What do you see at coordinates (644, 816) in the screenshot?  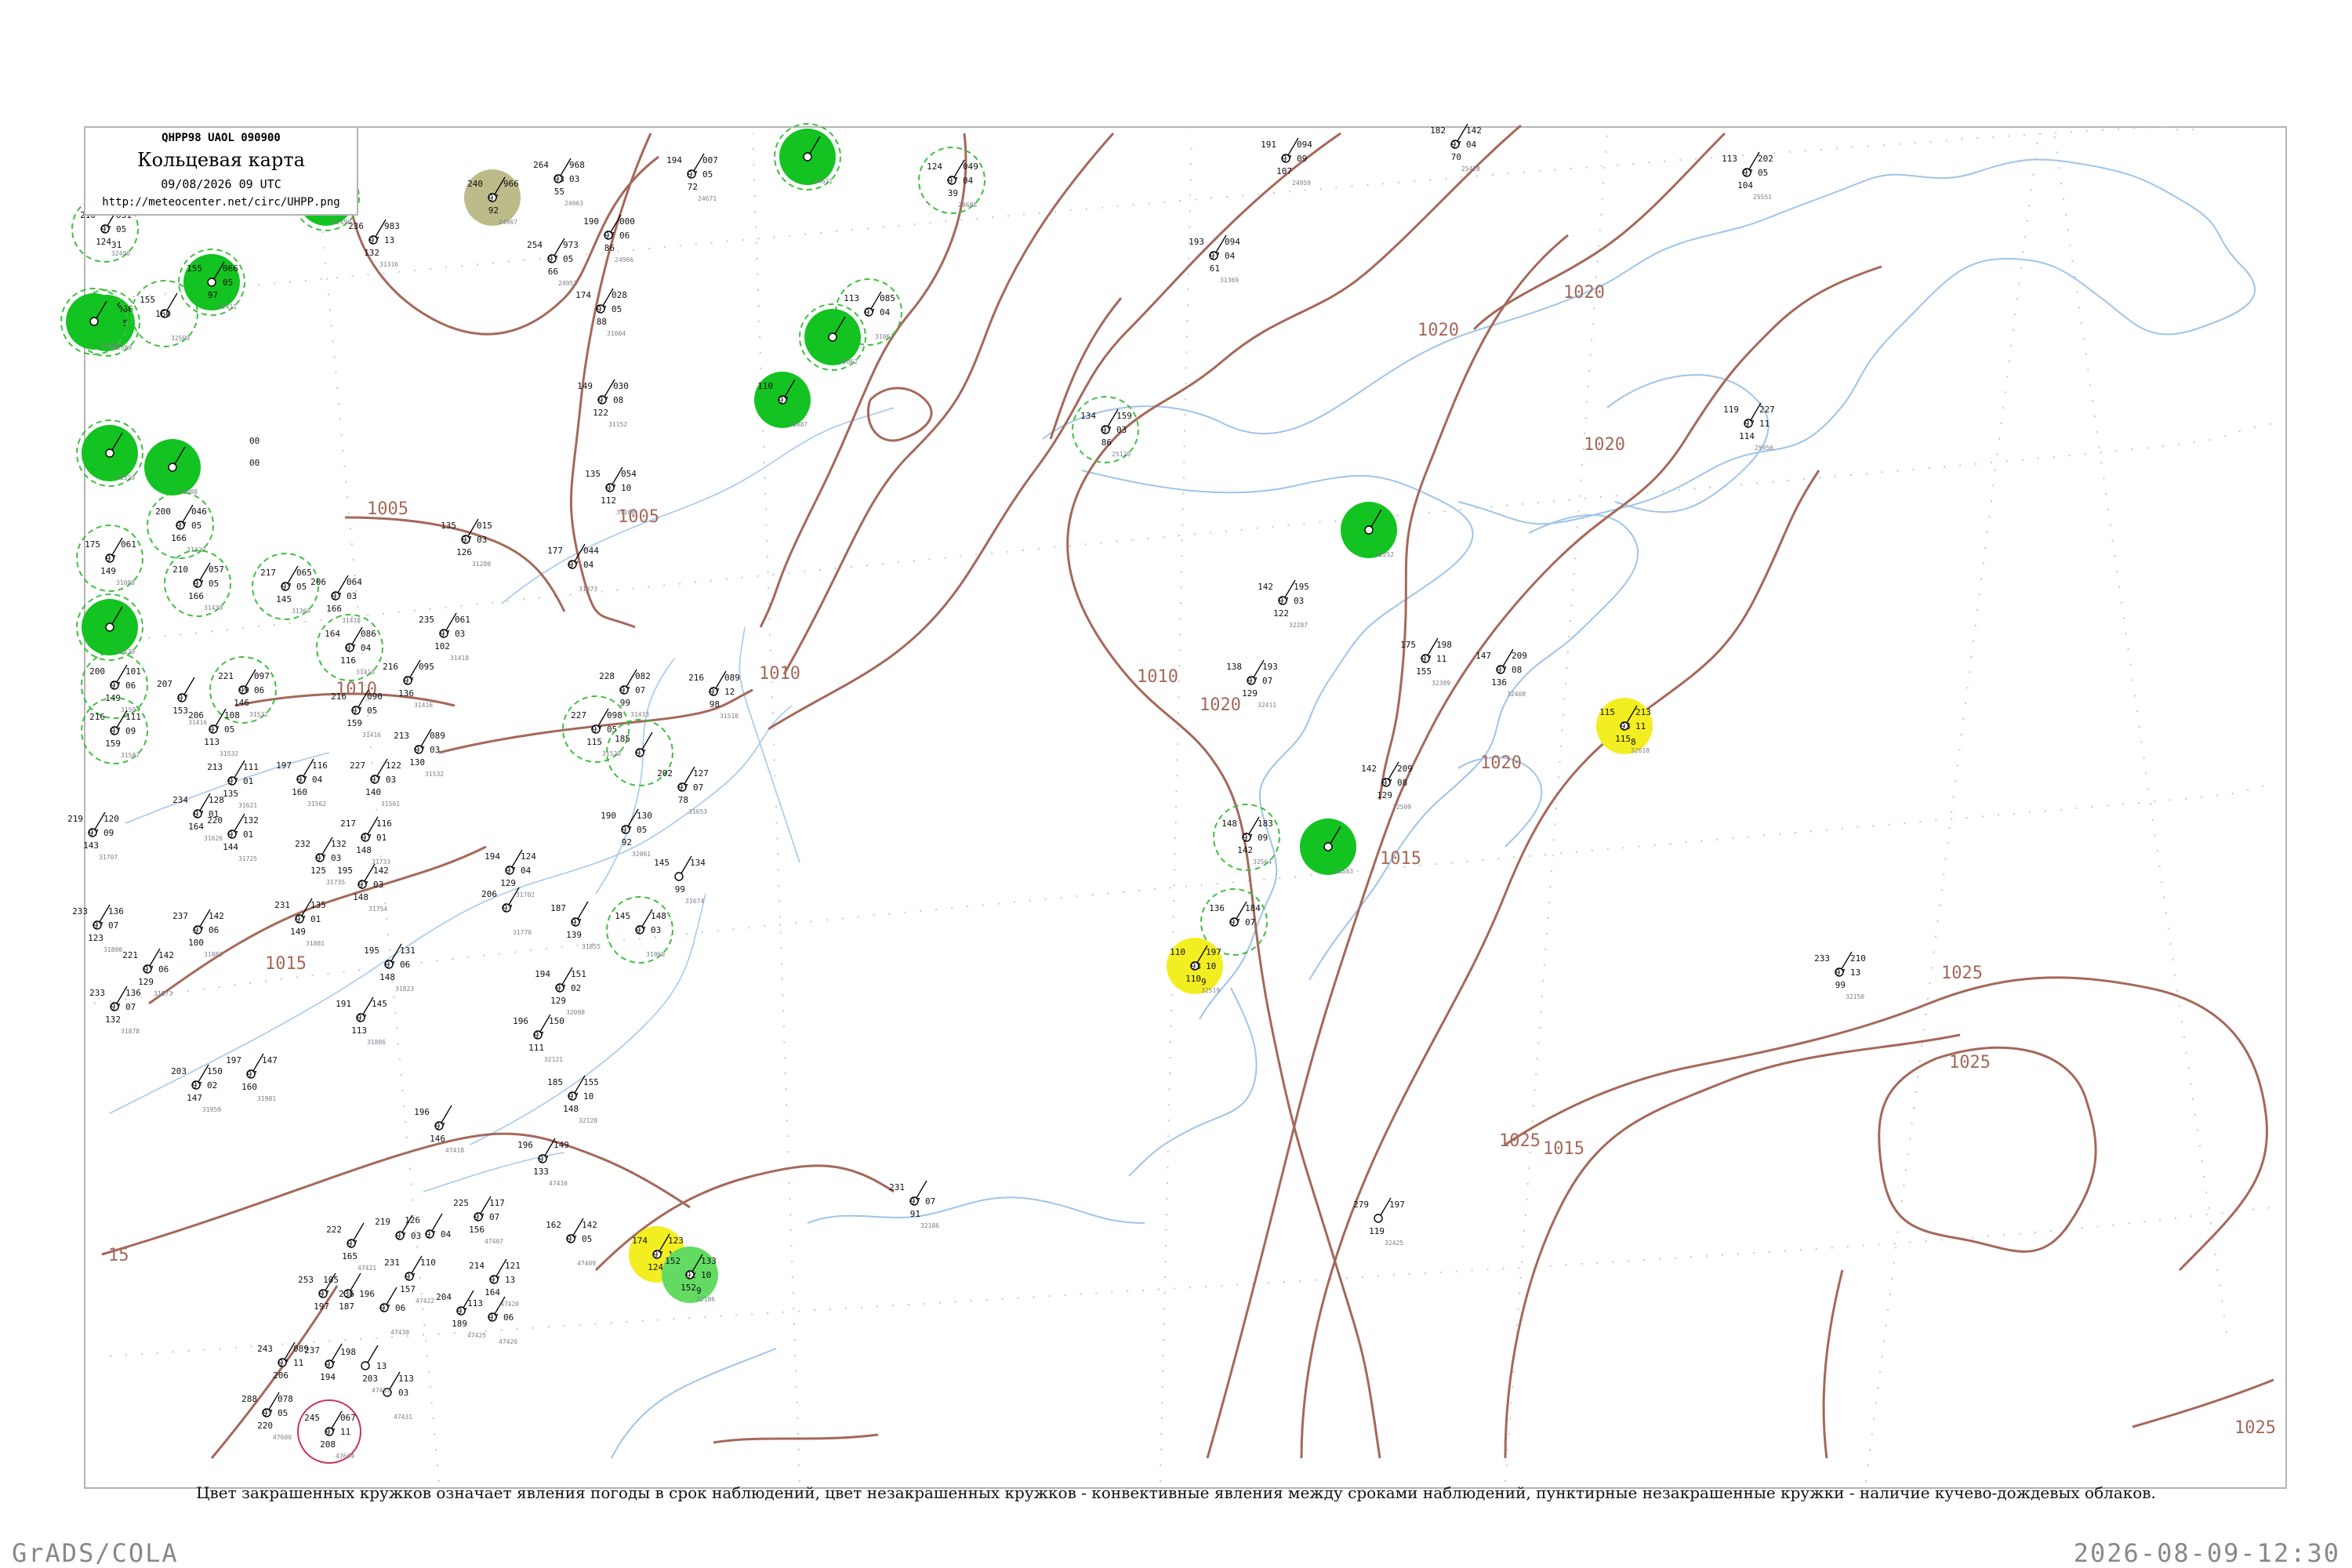 I see `station-pres: 130` at bounding box center [644, 816].